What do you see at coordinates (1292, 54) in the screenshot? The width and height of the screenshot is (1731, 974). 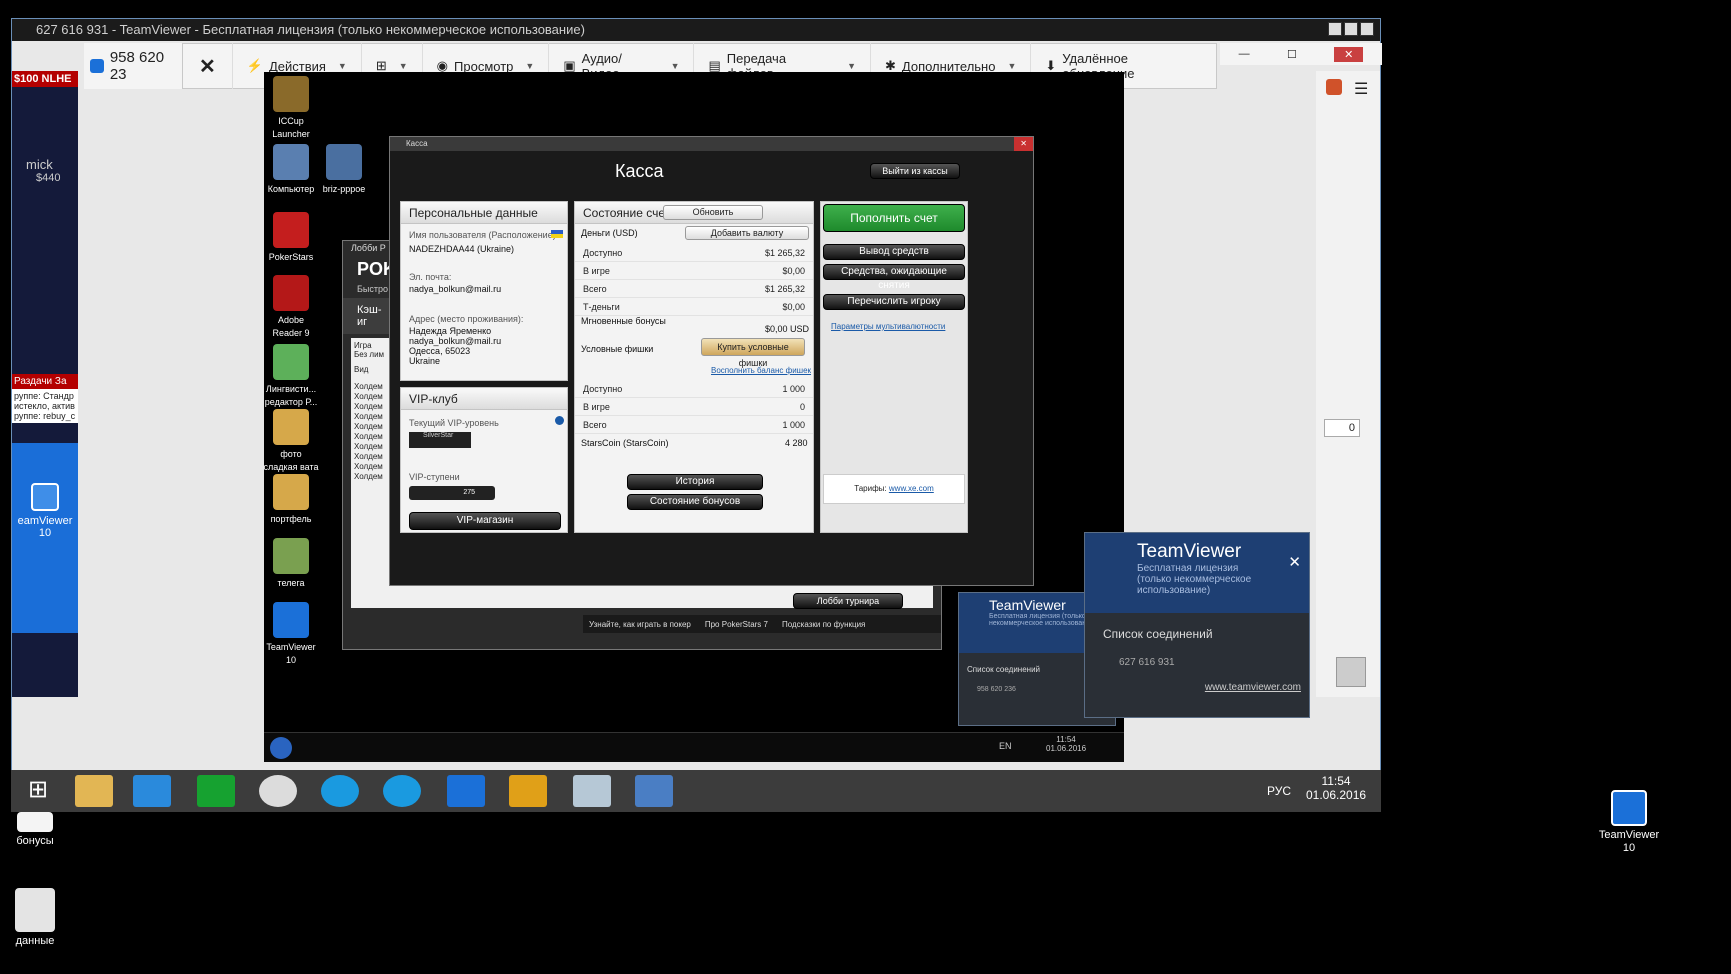 I see `maximize-icon: ☐` at bounding box center [1292, 54].